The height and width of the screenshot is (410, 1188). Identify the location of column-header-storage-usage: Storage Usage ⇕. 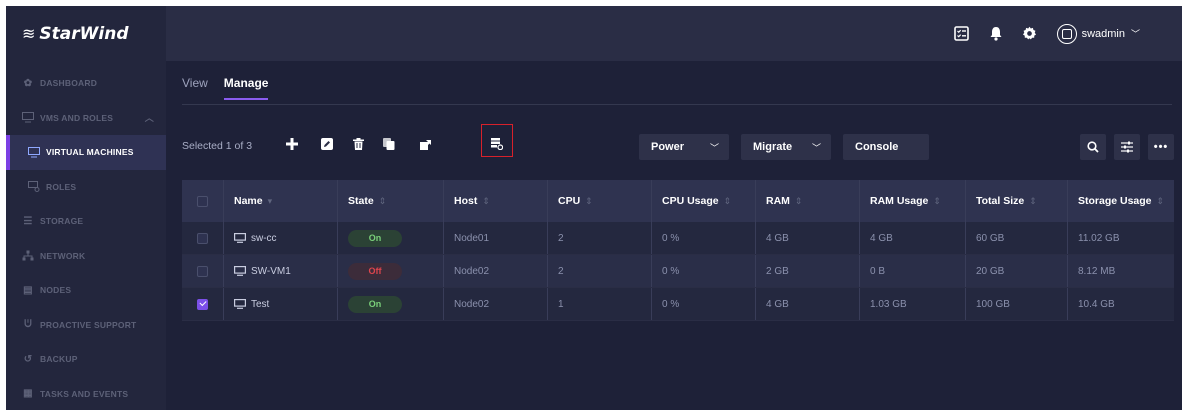
(1121, 201).